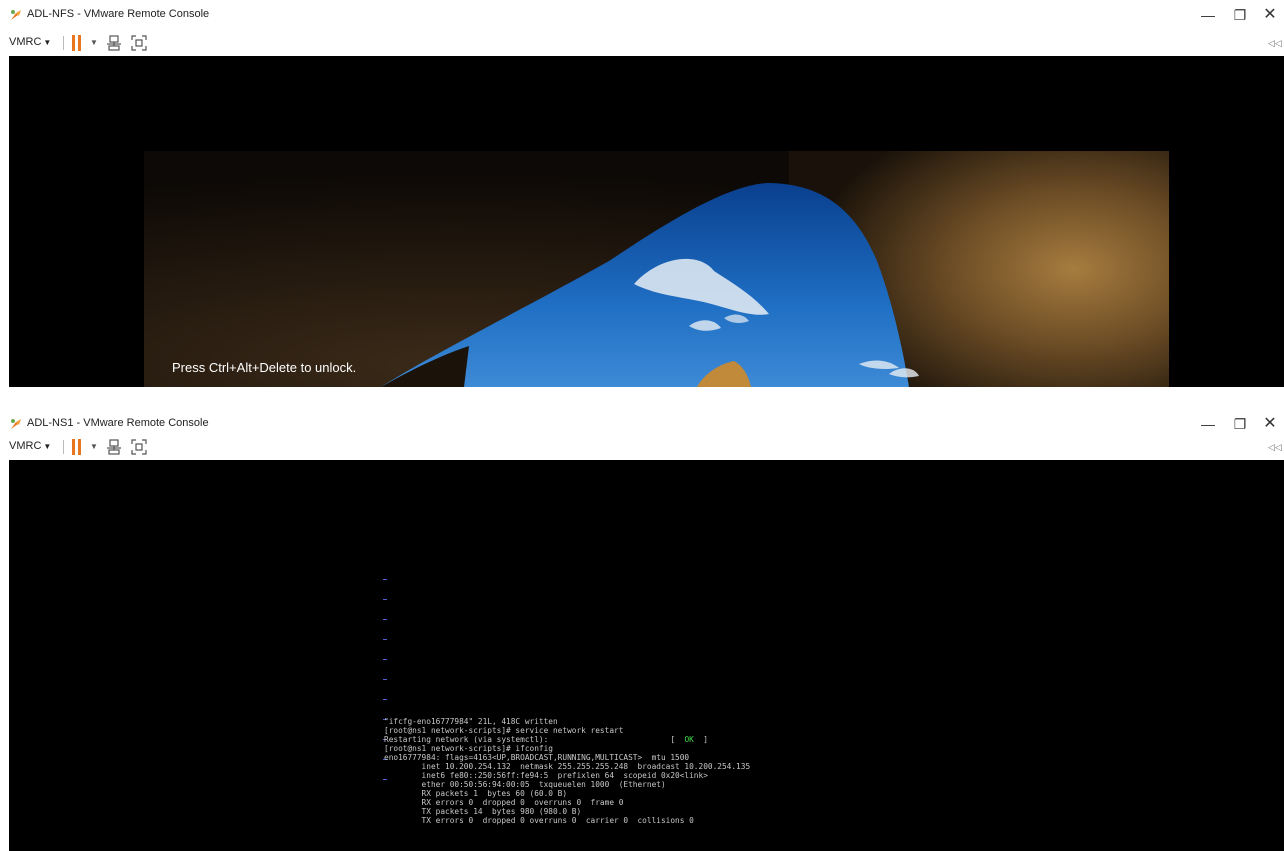 The image size is (1284, 851). I want to click on unlock-instruction-text: Press Ctrl+Alt+Delete to unlock., so click(264, 367).